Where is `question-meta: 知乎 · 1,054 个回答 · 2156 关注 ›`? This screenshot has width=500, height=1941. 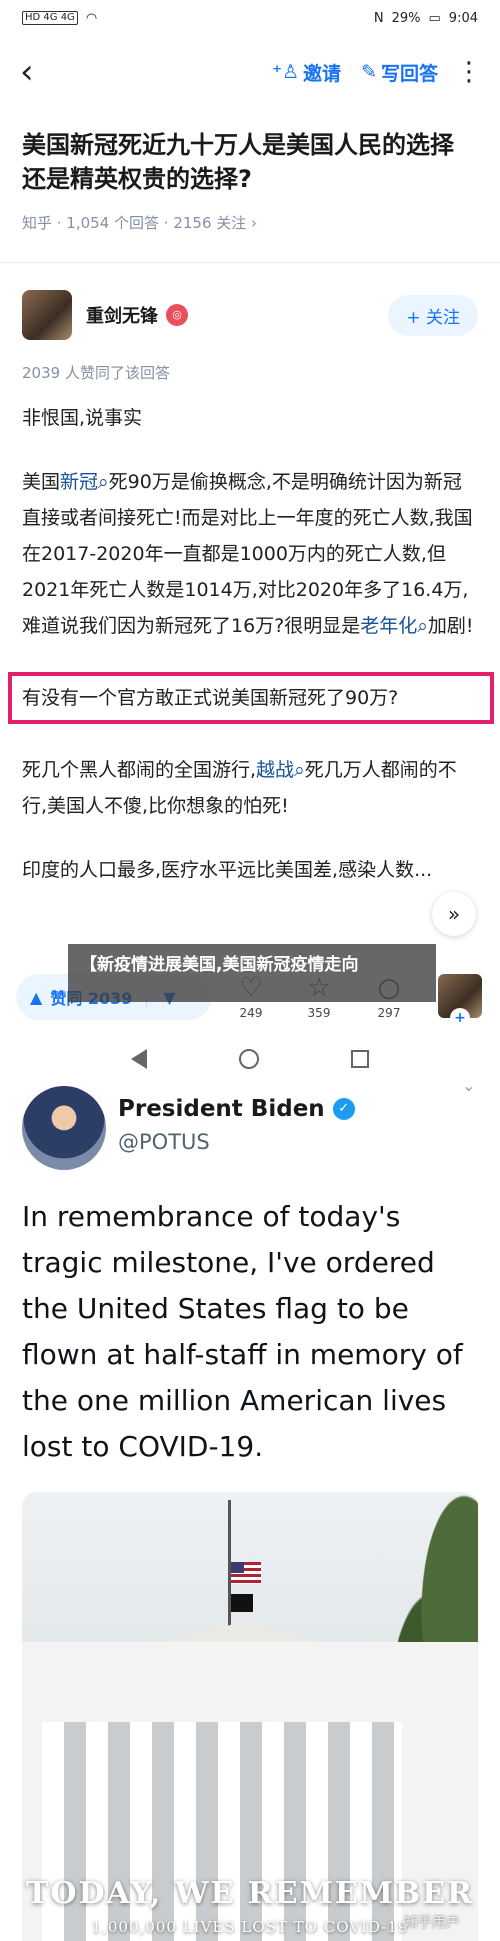 question-meta: 知乎 · 1,054 个回答 · 2156 关注 › is located at coordinates (139, 222).